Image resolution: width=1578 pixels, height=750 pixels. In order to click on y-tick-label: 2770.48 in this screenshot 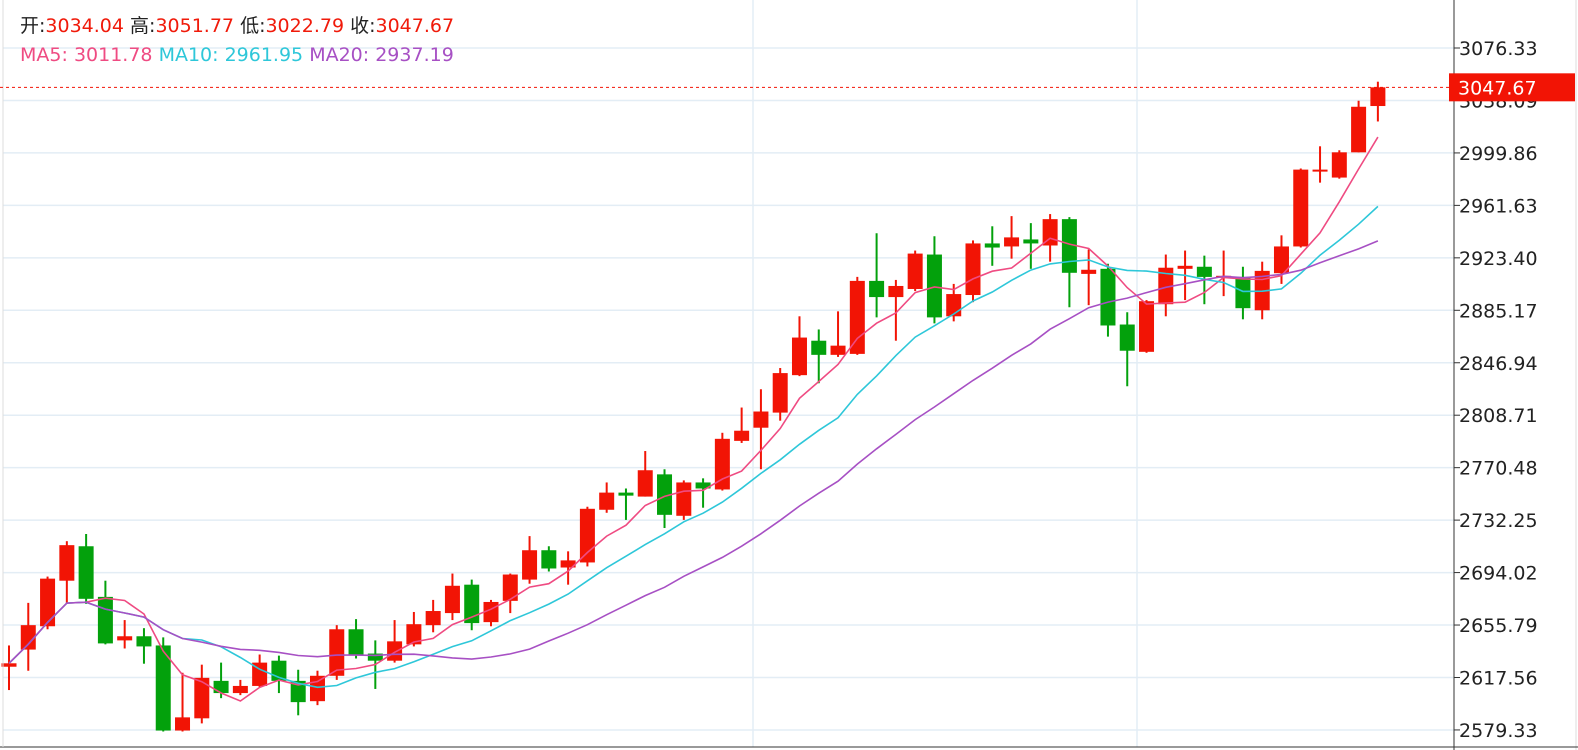, I will do `click(1498, 469)`.